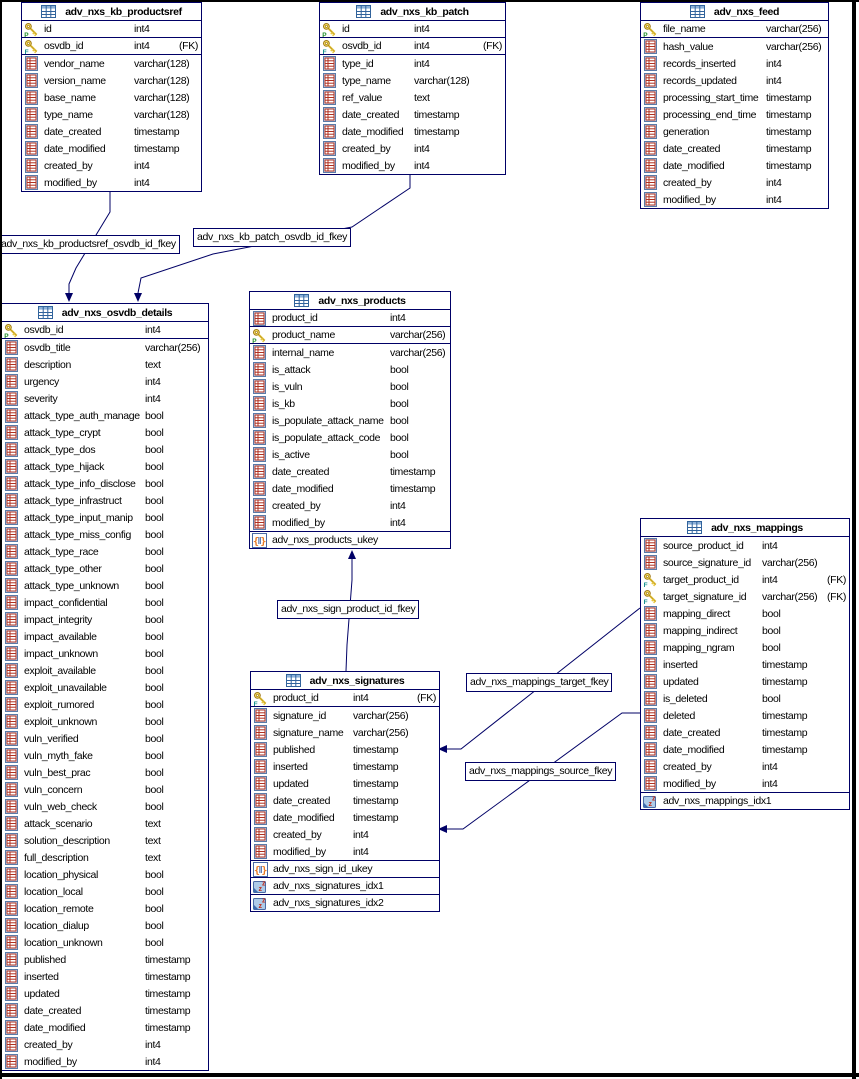  What do you see at coordinates (105, 925) in the screenshot?
I see `column-row: location_dialup bool` at bounding box center [105, 925].